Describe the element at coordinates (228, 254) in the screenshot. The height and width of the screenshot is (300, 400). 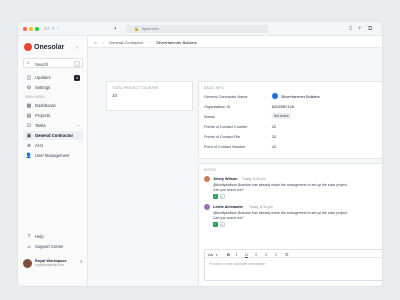
I see `bold-icon: B` at that location.